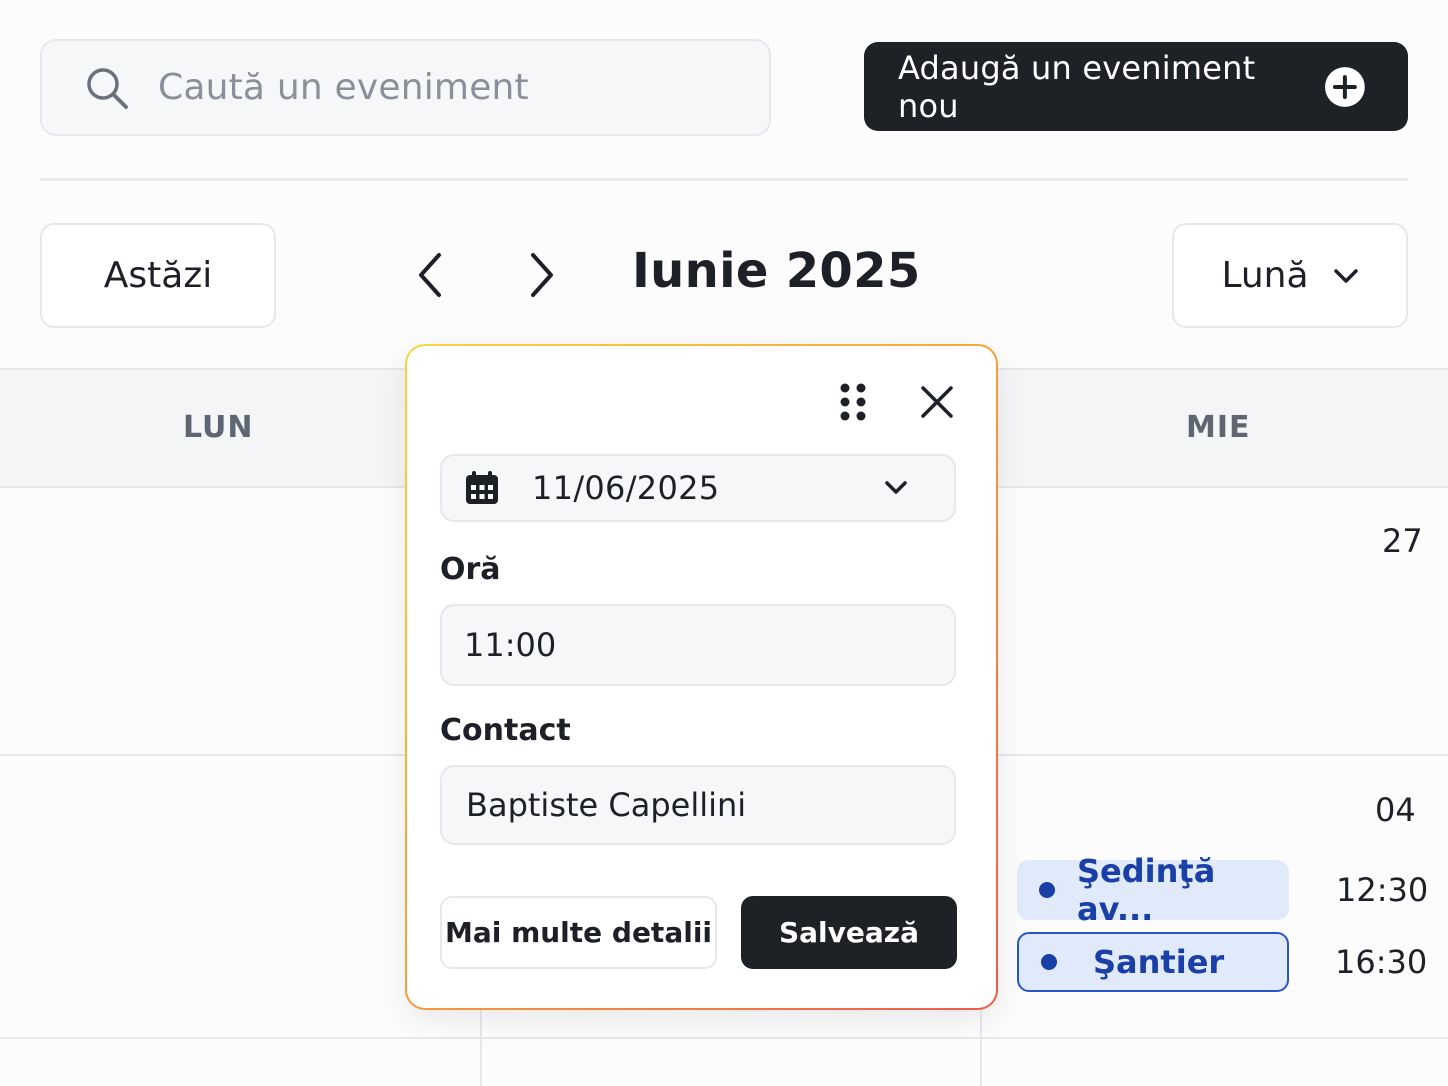 The height and width of the screenshot is (1086, 1448). I want to click on next-month-button, so click(541, 275).